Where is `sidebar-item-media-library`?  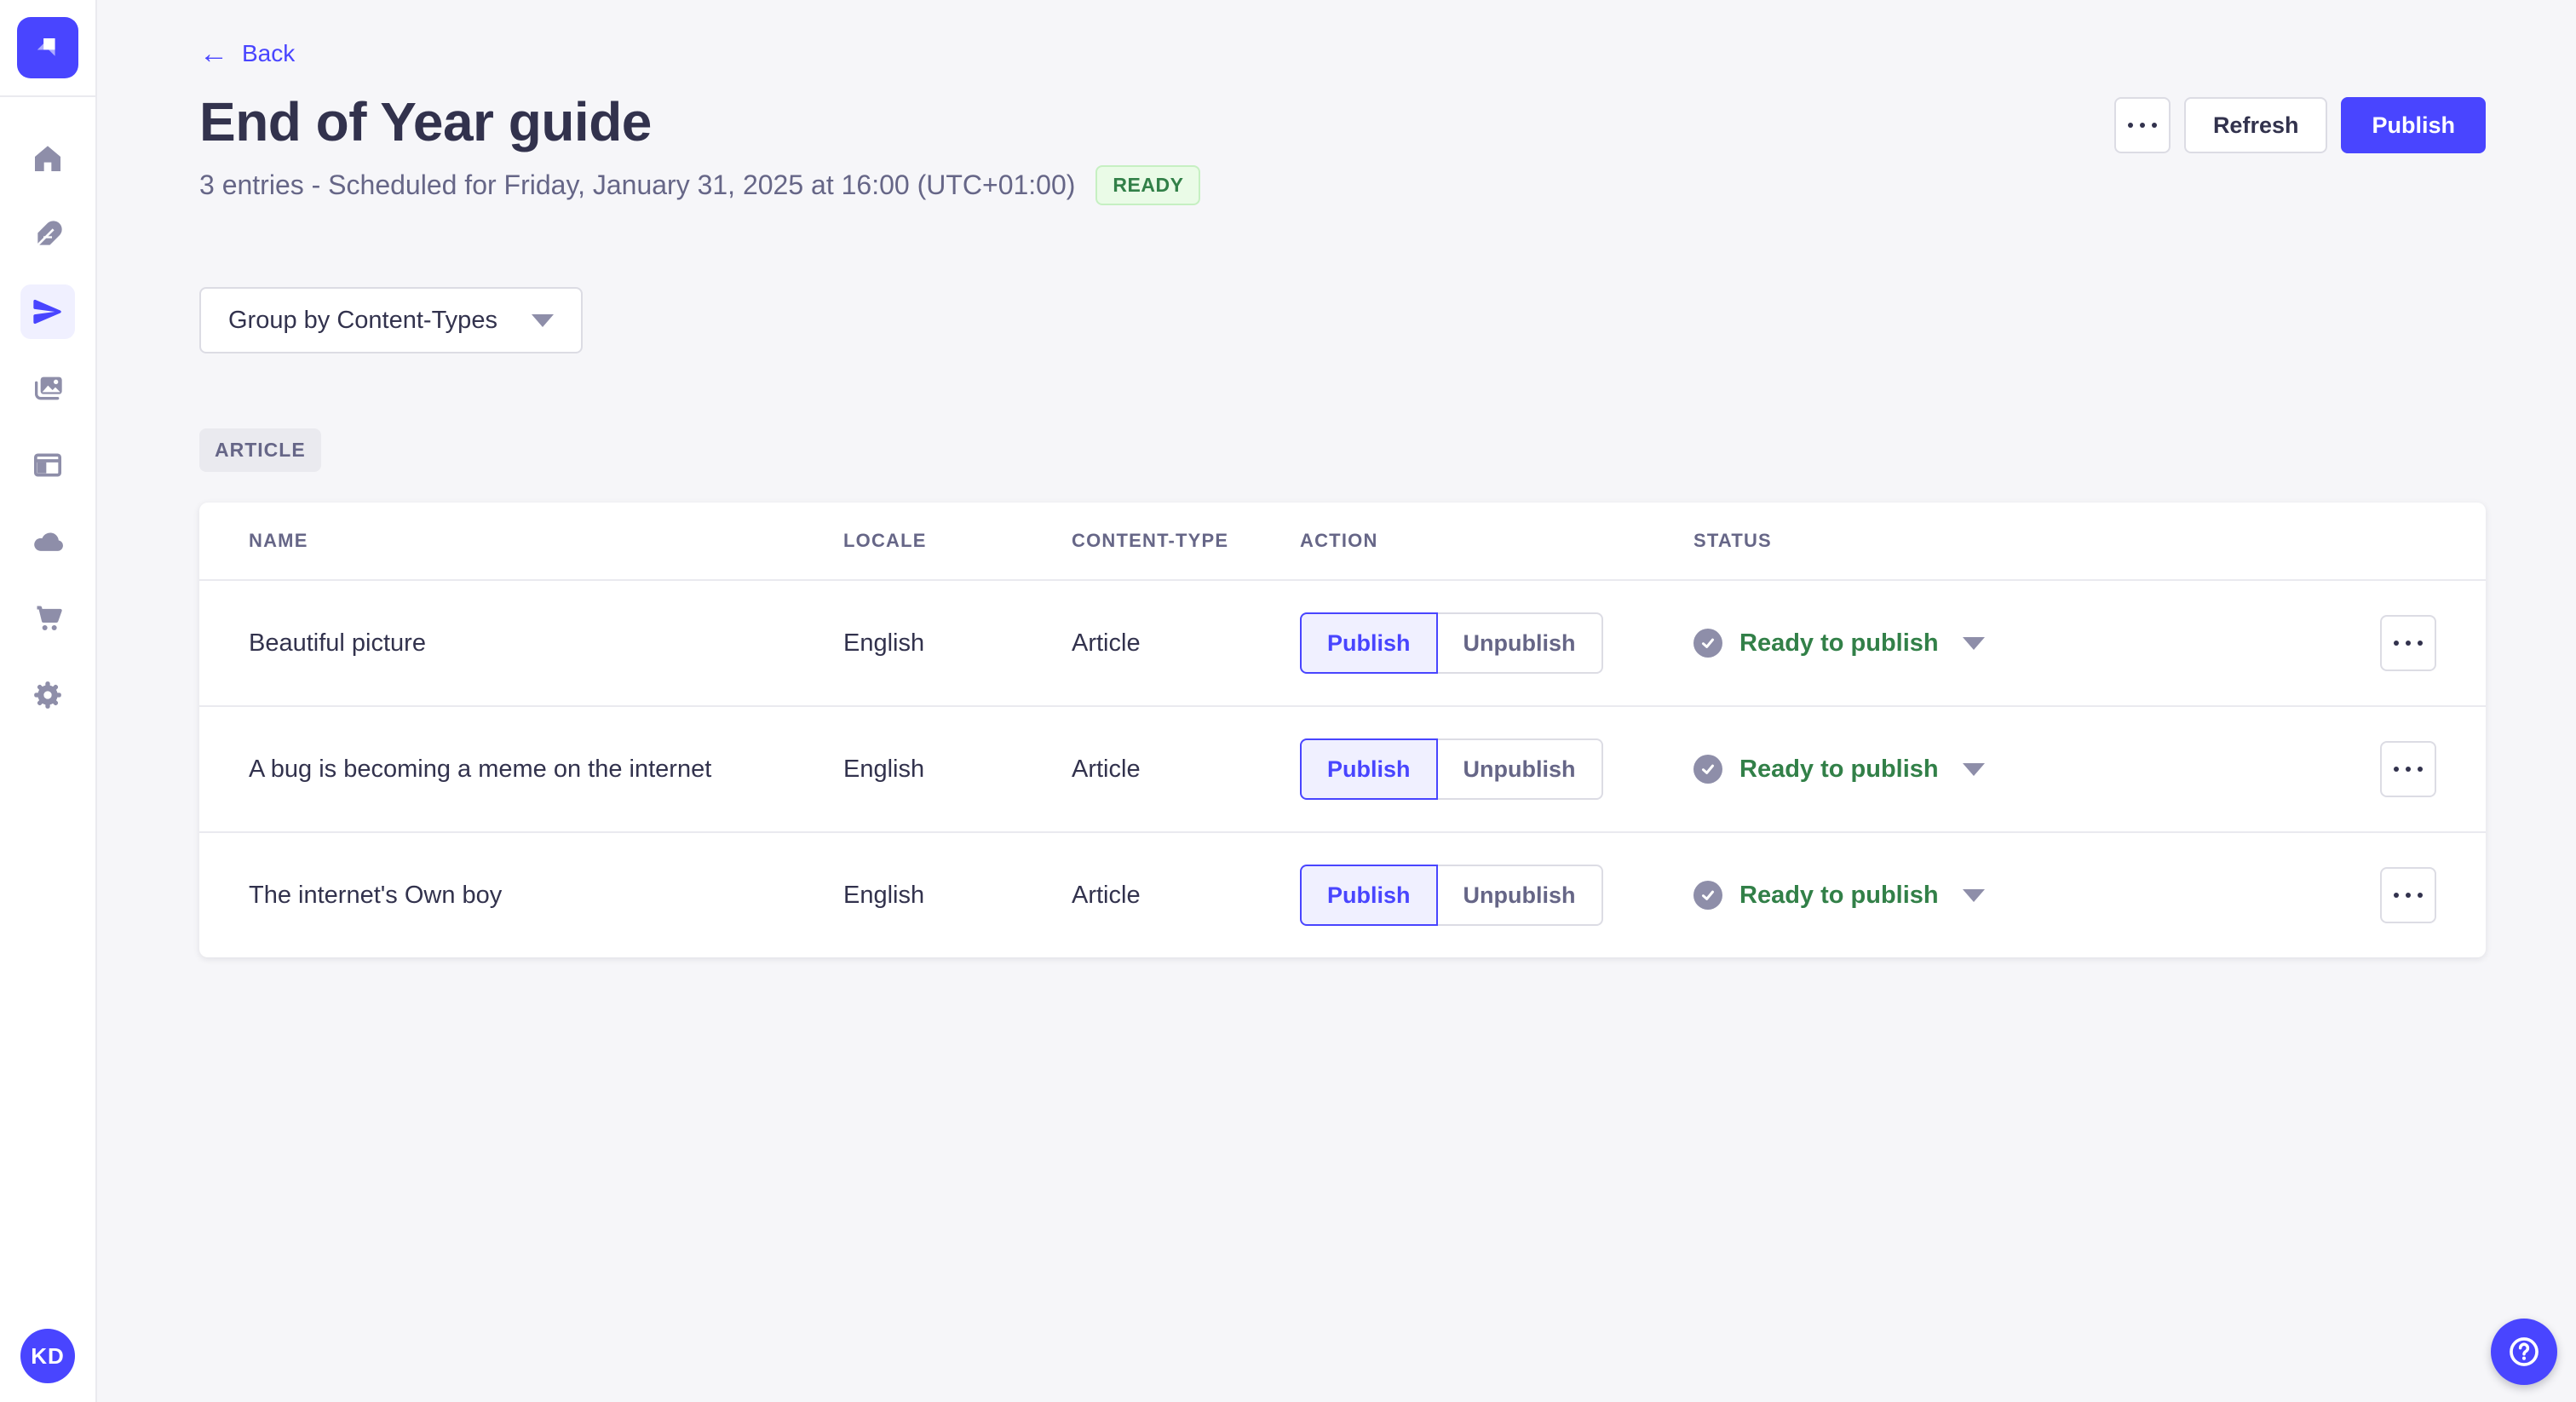
sidebar-item-media-library is located at coordinates (48, 388).